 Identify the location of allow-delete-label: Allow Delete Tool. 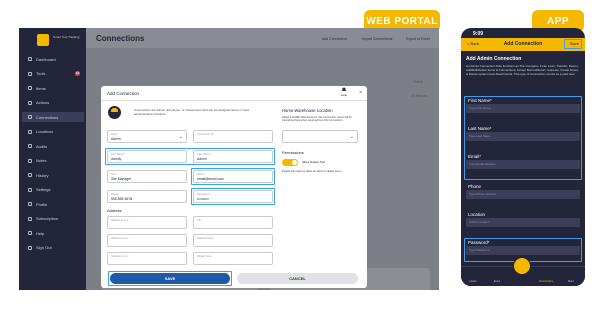
(313, 162).